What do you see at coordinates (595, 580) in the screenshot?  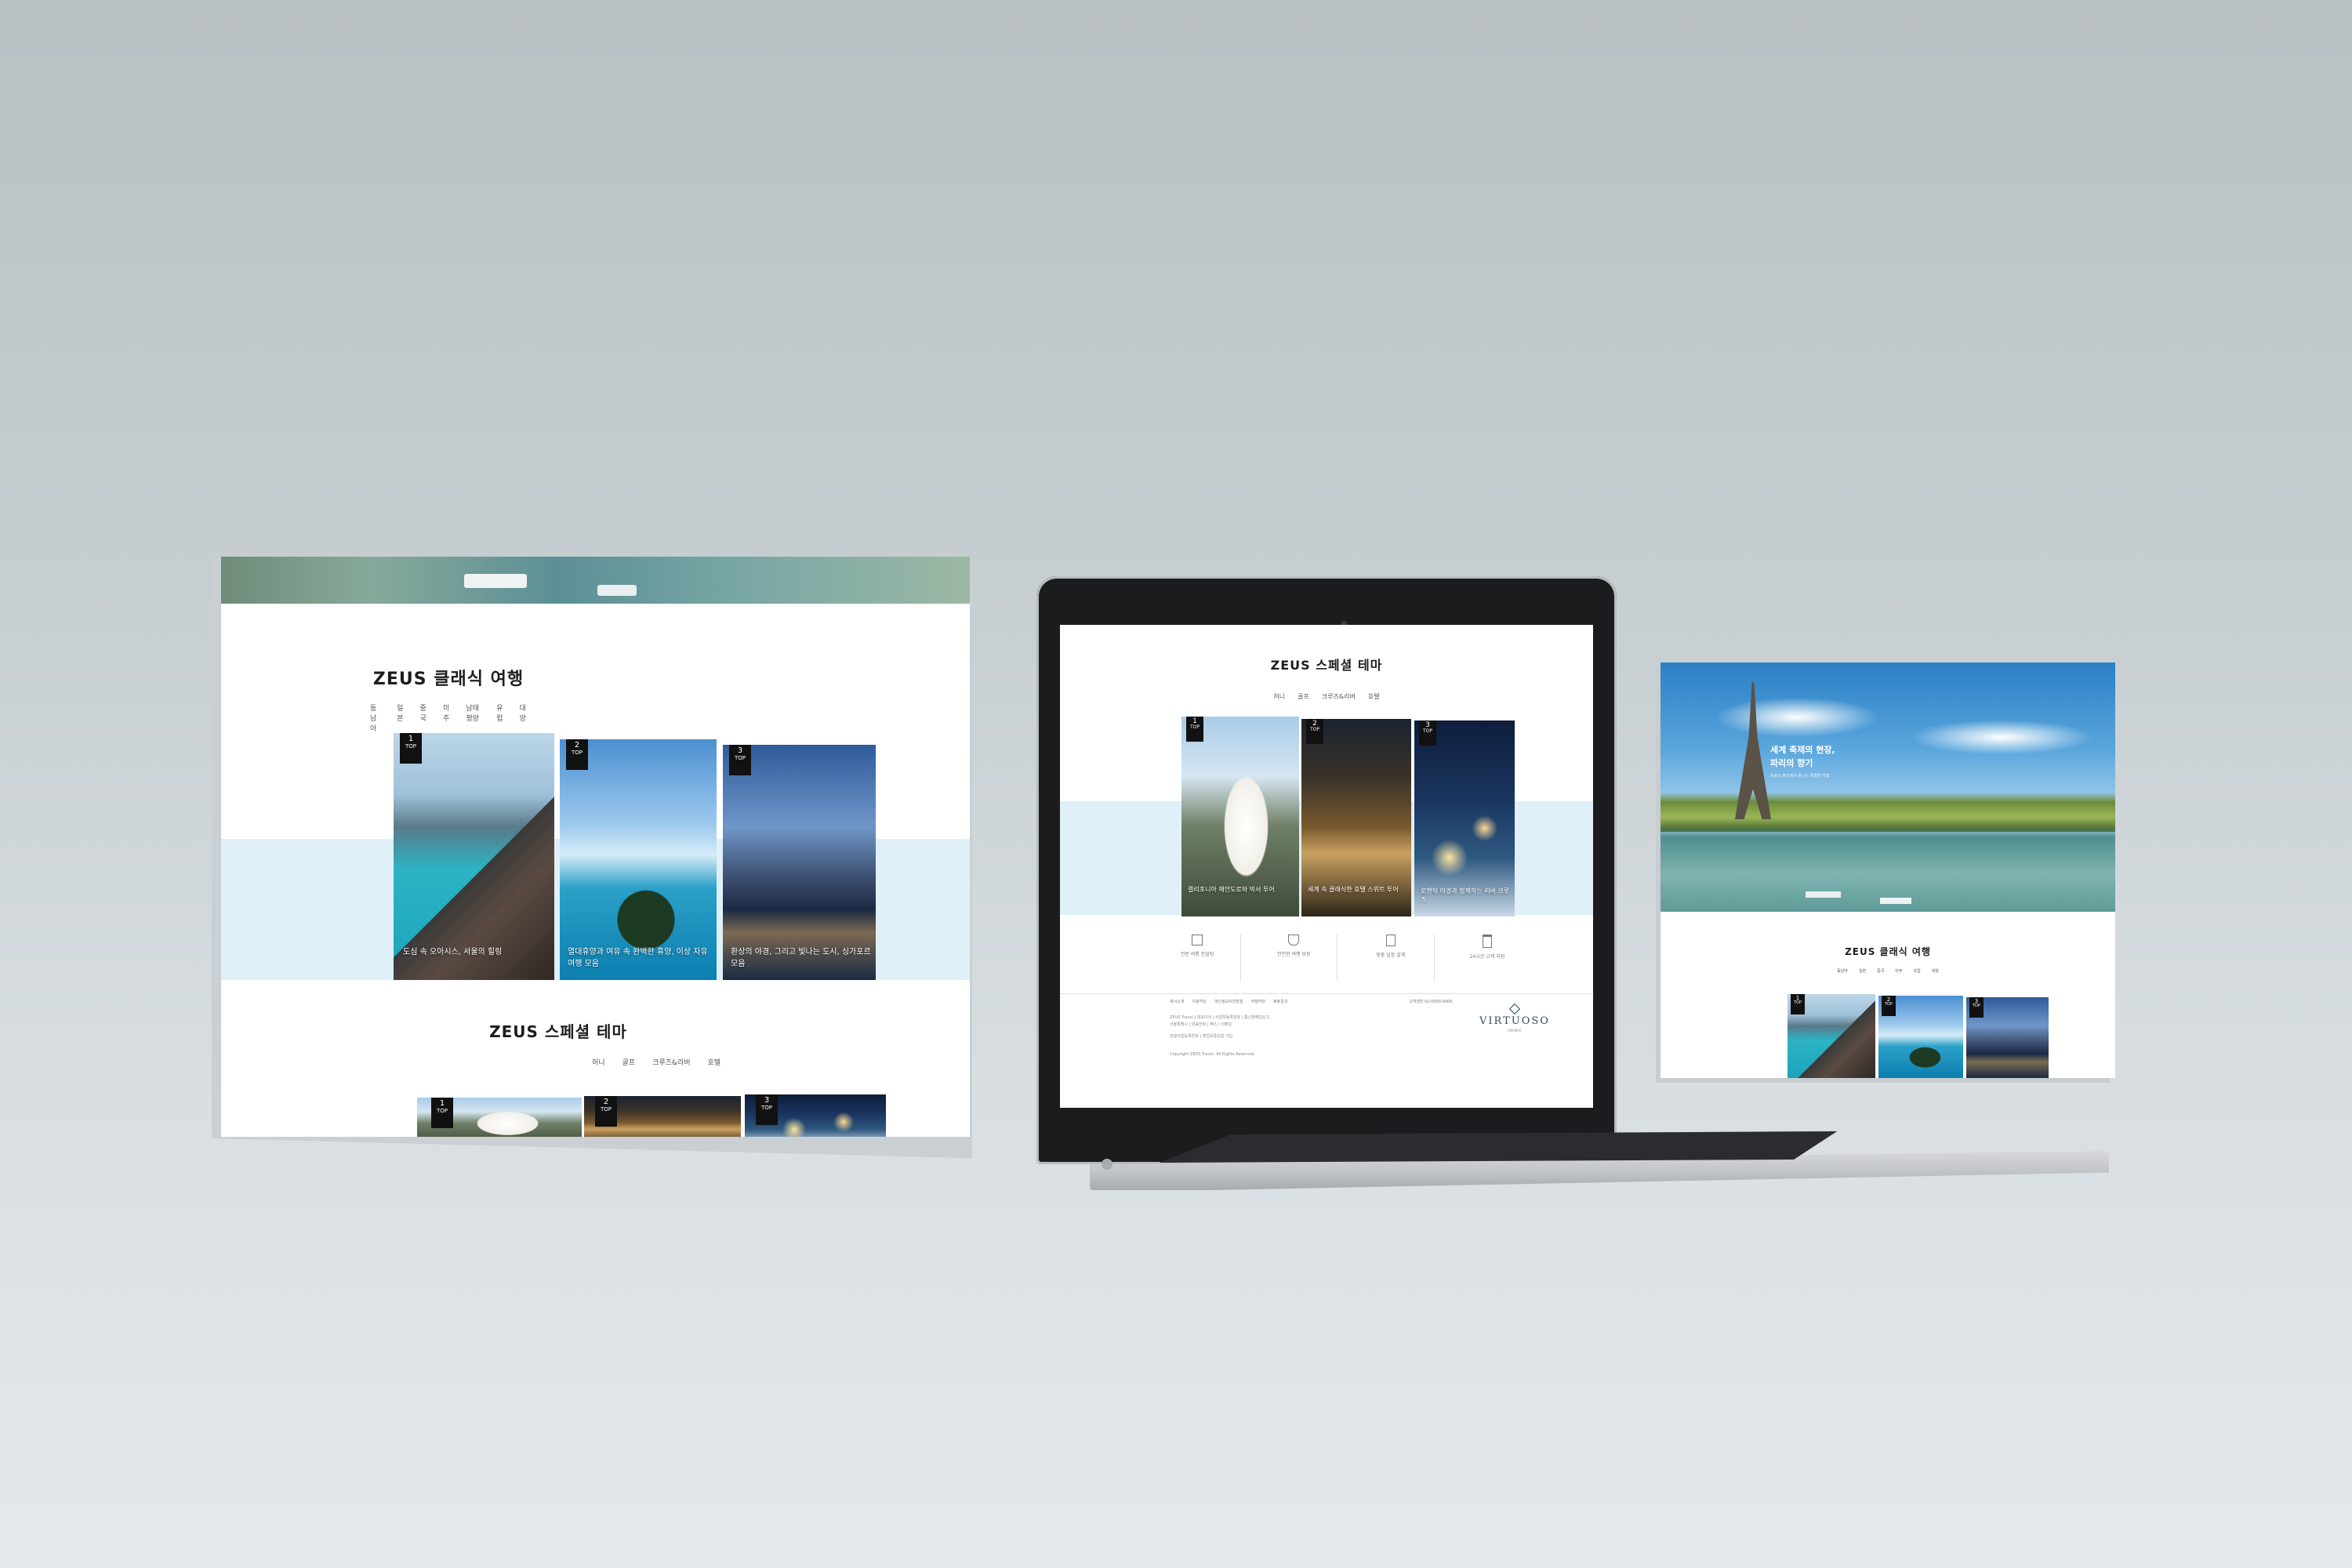 I see `left-hero-image` at bounding box center [595, 580].